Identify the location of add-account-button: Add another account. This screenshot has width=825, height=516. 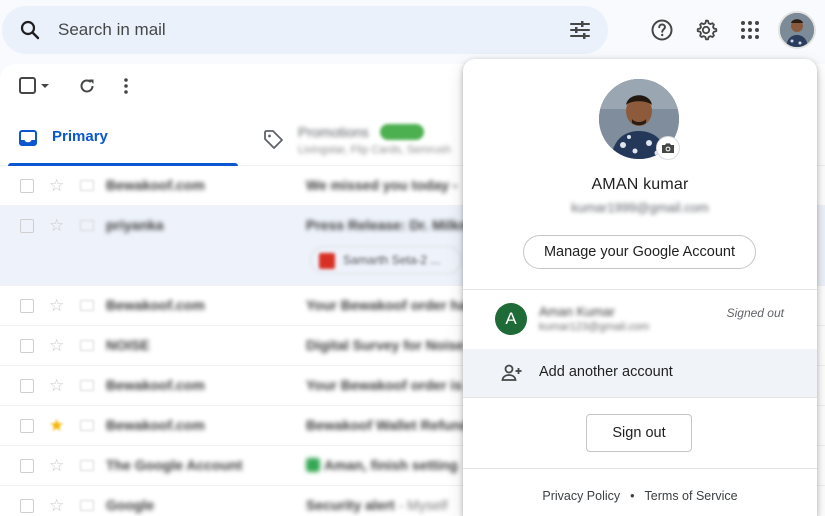
(640, 373).